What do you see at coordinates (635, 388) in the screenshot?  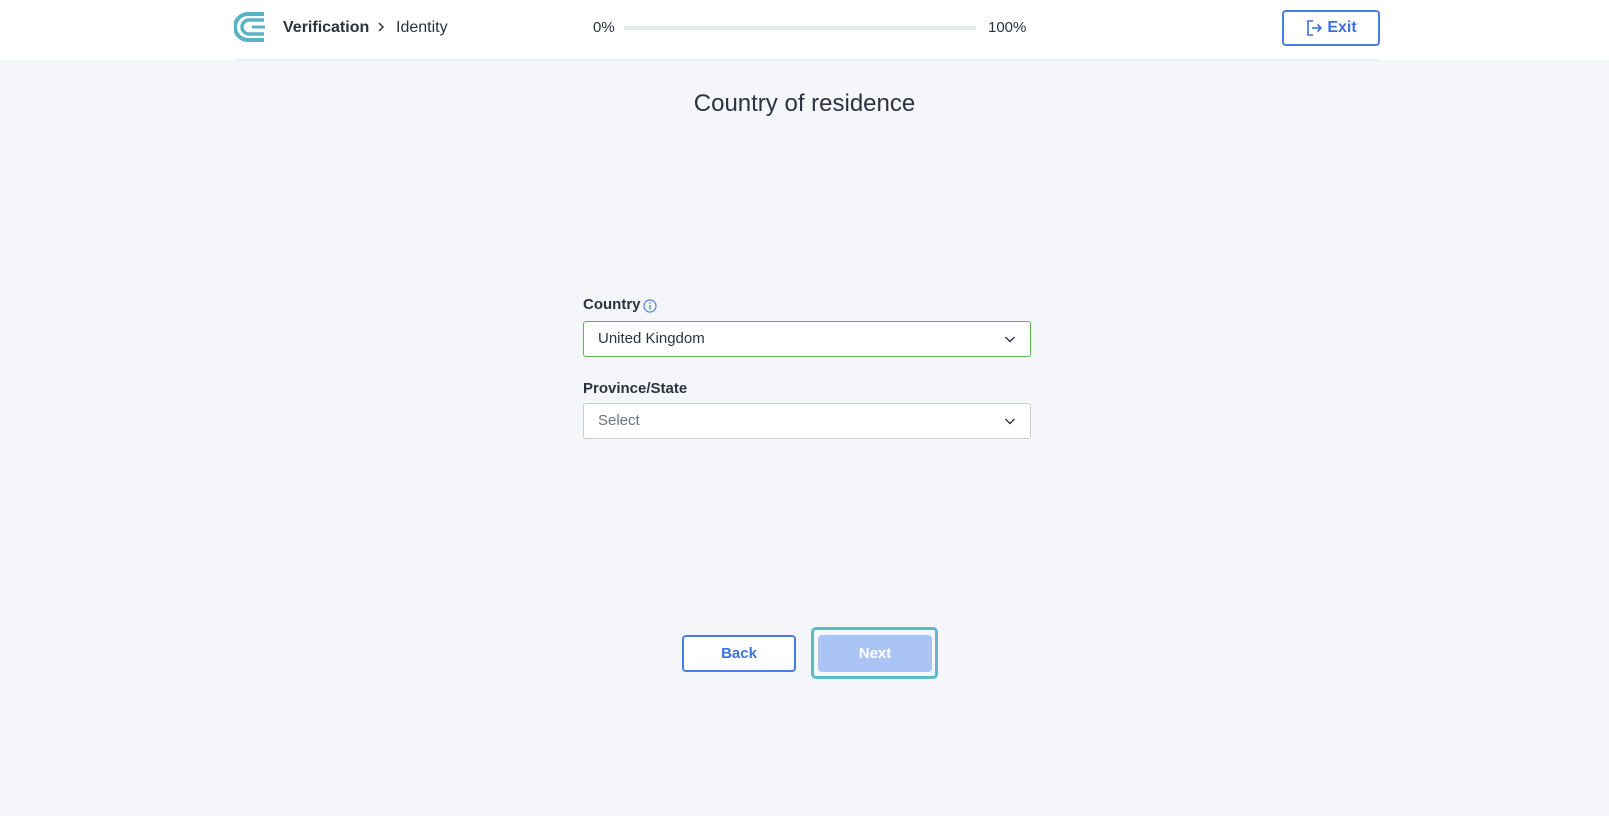 I see `province-label: Province/State` at bounding box center [635, 388].